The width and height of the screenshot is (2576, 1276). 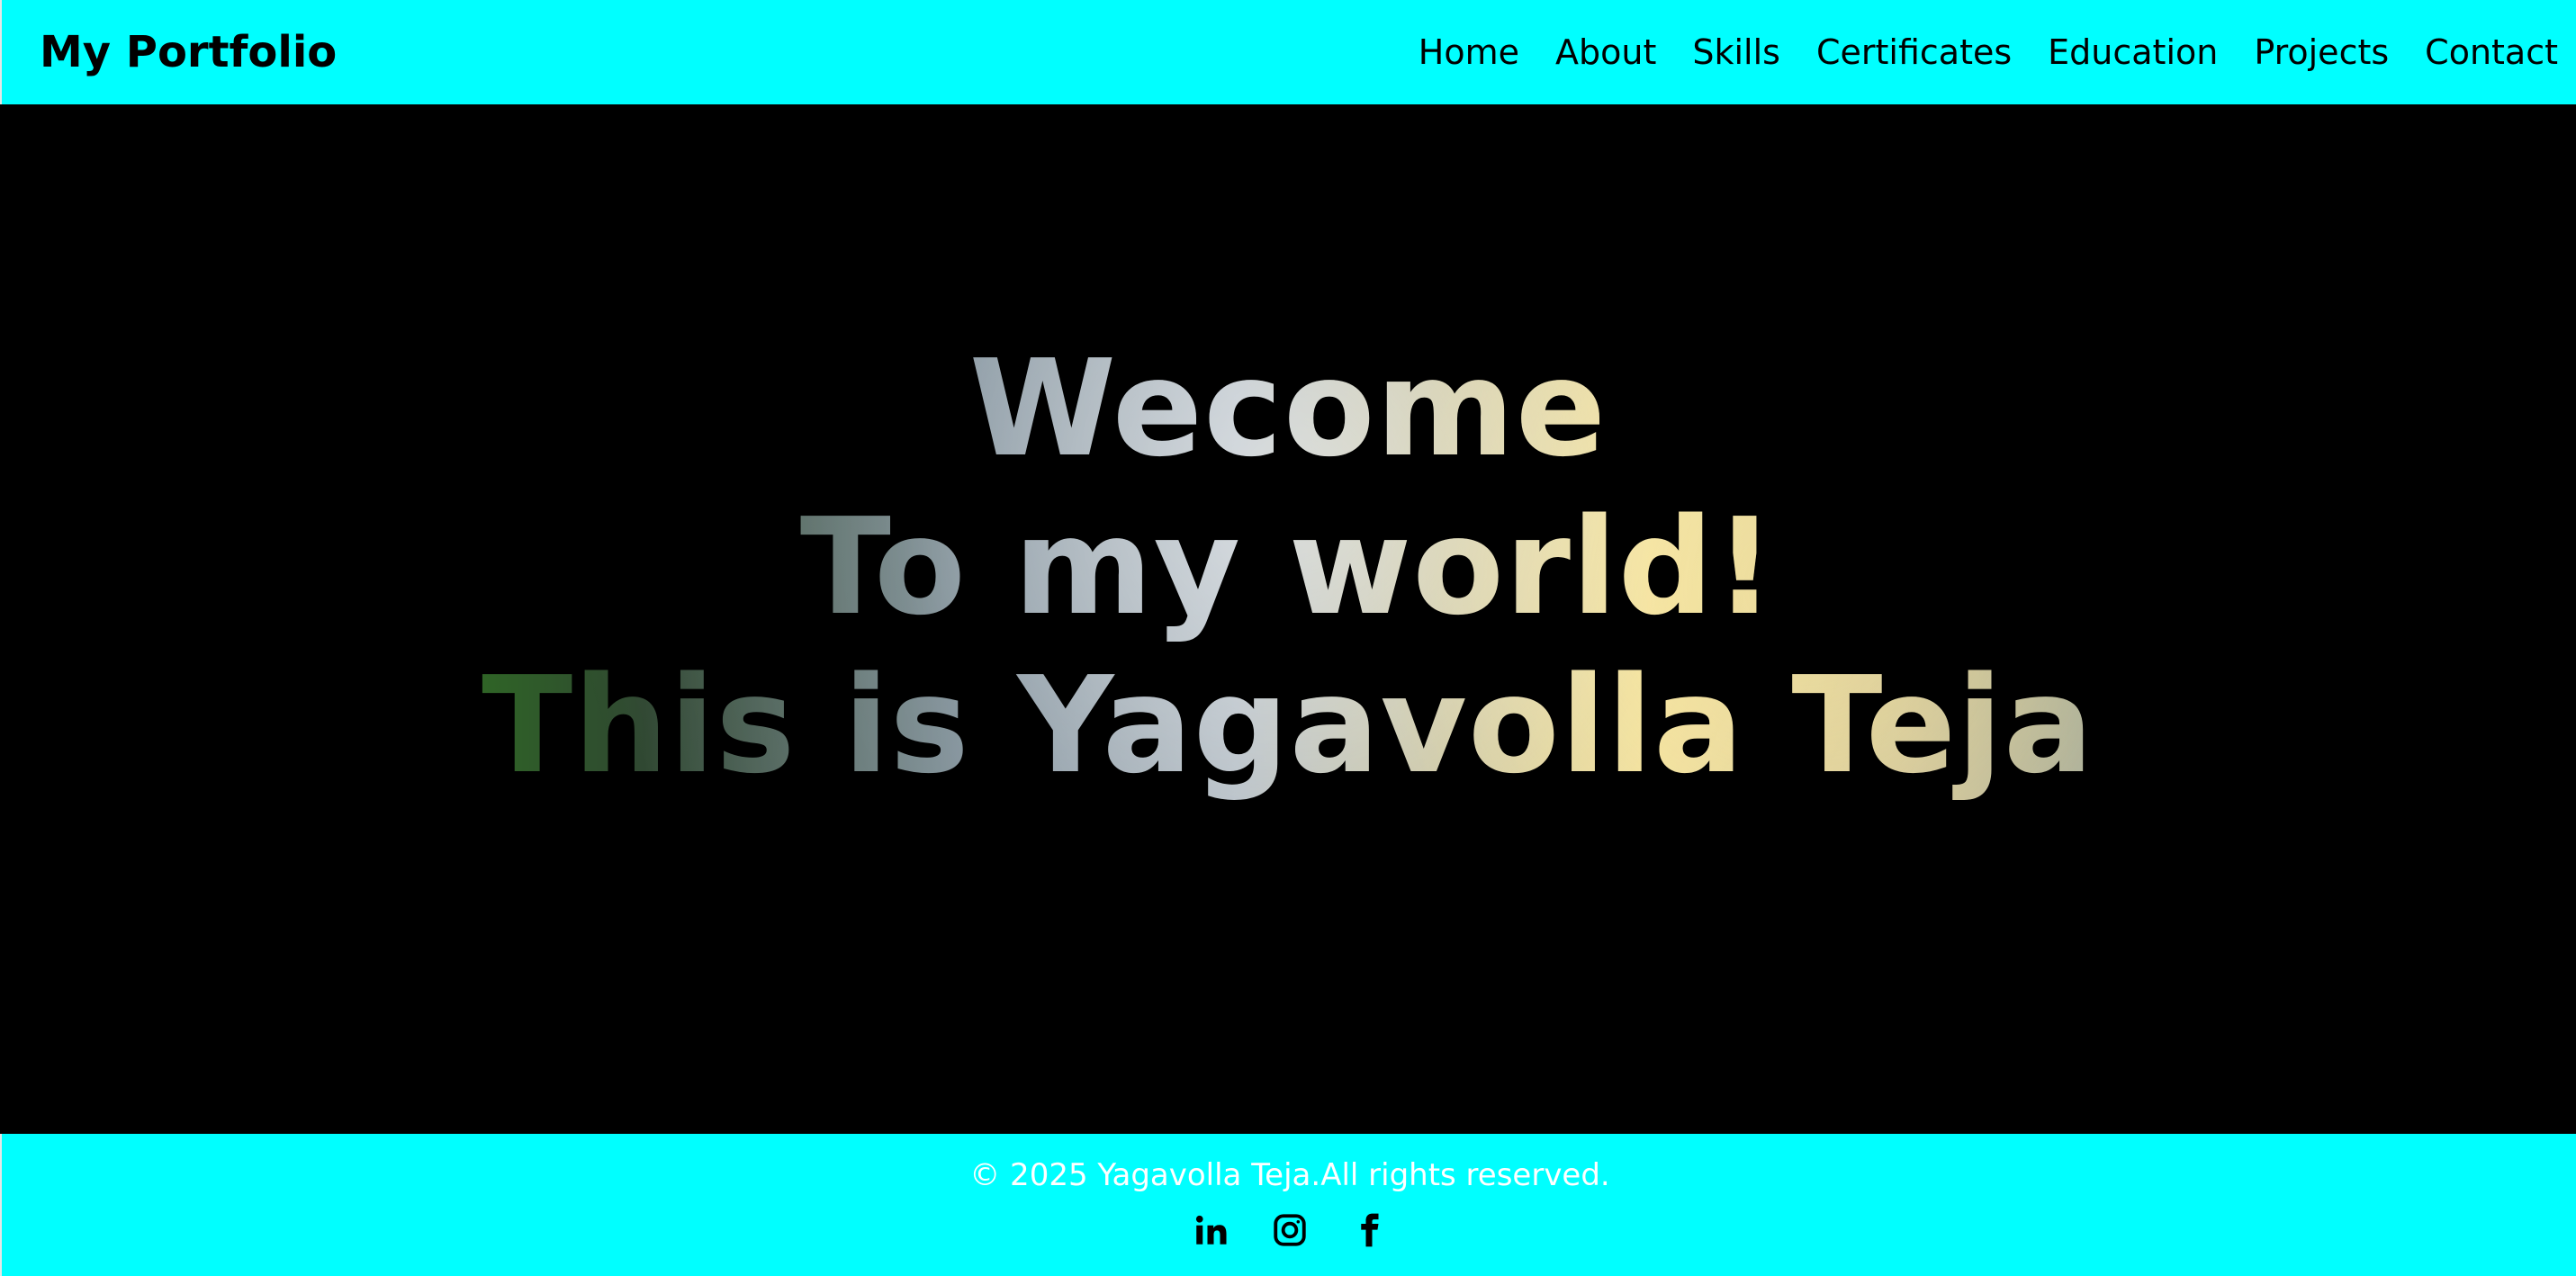 I want to click on nav-skills-link: Skills, so click(x=1736, y=52).